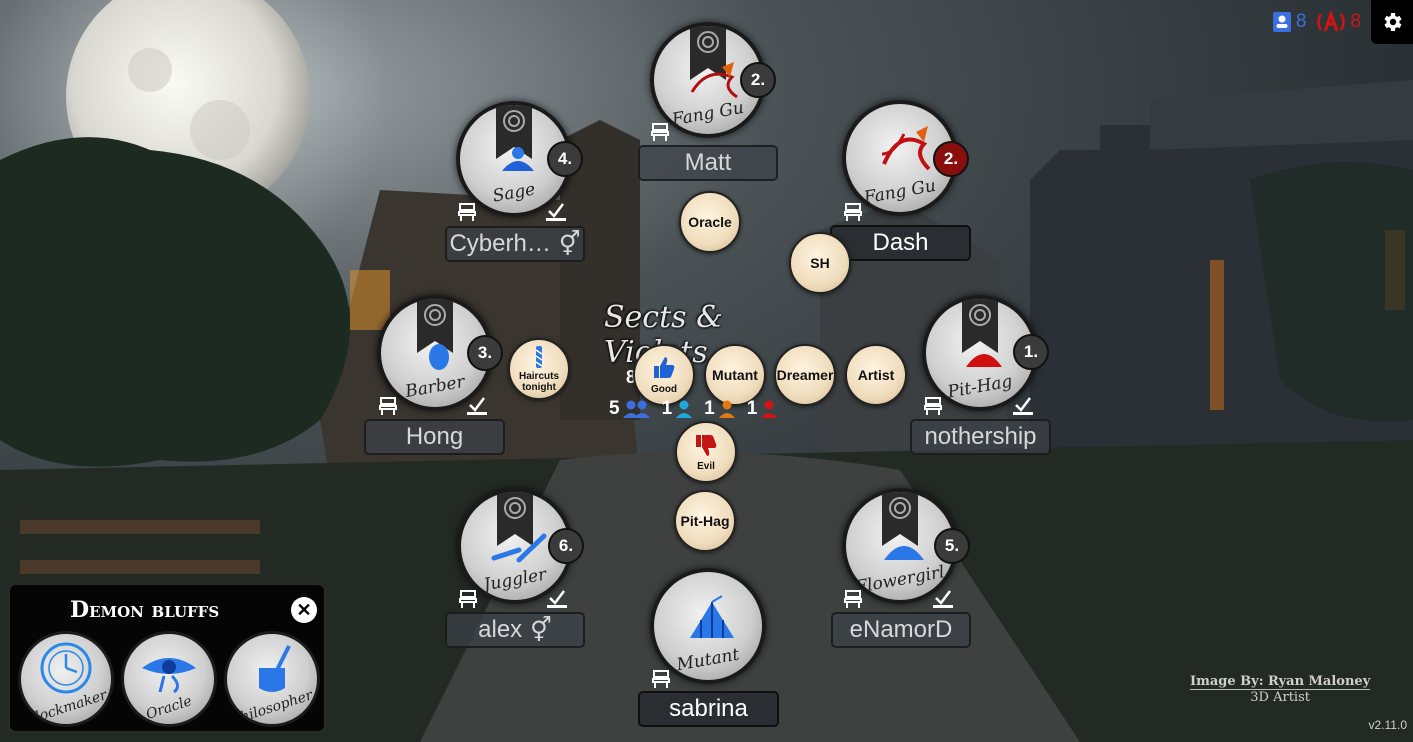 The width and height of the screenshot is (1413, 742). I want to click on reminder-artist: Artist, so click(876, 375).